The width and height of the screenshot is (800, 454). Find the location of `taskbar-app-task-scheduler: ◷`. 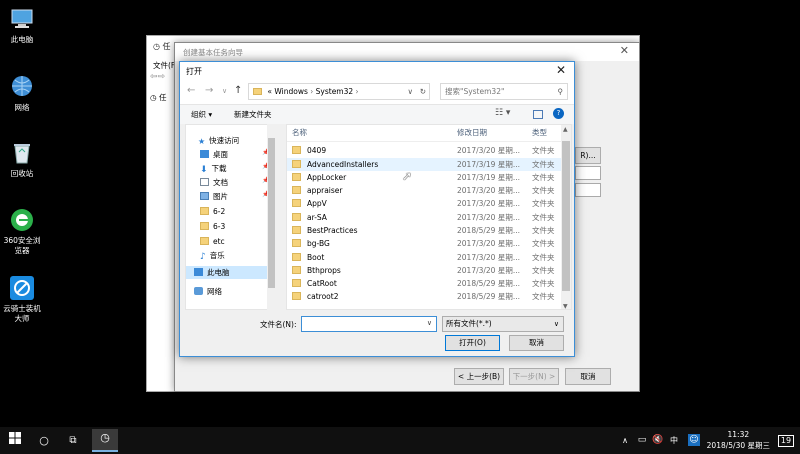

taskbar-app-task-scheduler: ◷ is located at coordinates (105, 440).